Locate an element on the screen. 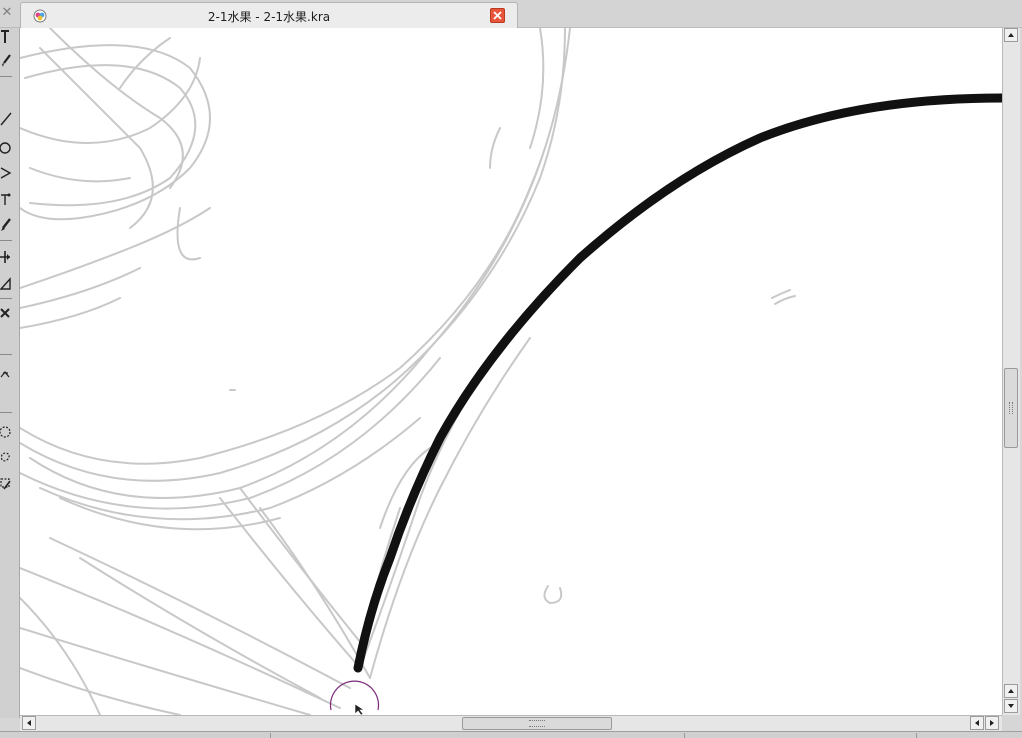  assistant-icon is located at coordinates (7, 373).